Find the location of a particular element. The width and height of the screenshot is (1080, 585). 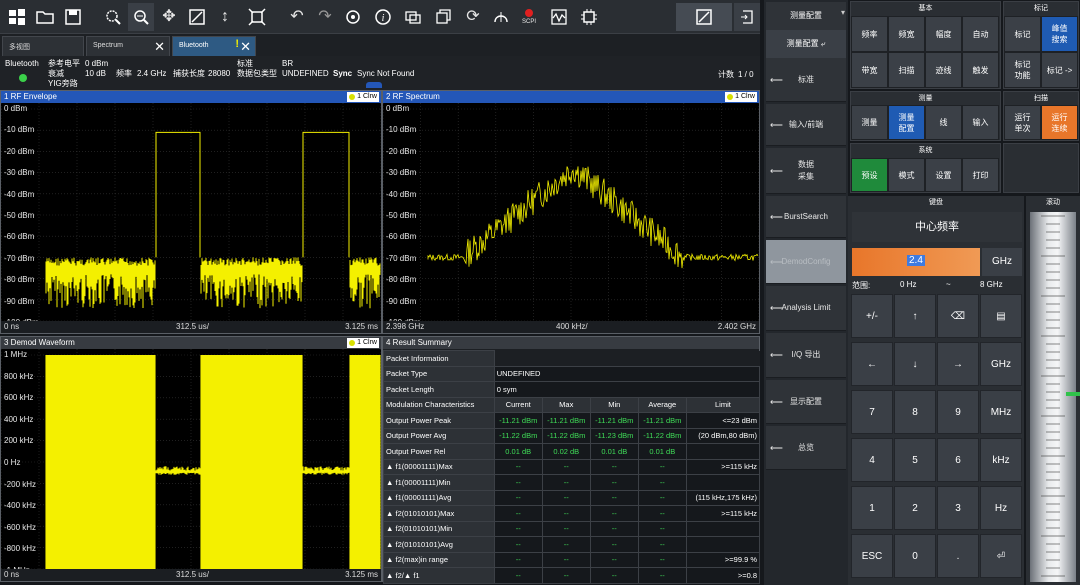

khz-key: kHz is located at coordinates (1001, 460).